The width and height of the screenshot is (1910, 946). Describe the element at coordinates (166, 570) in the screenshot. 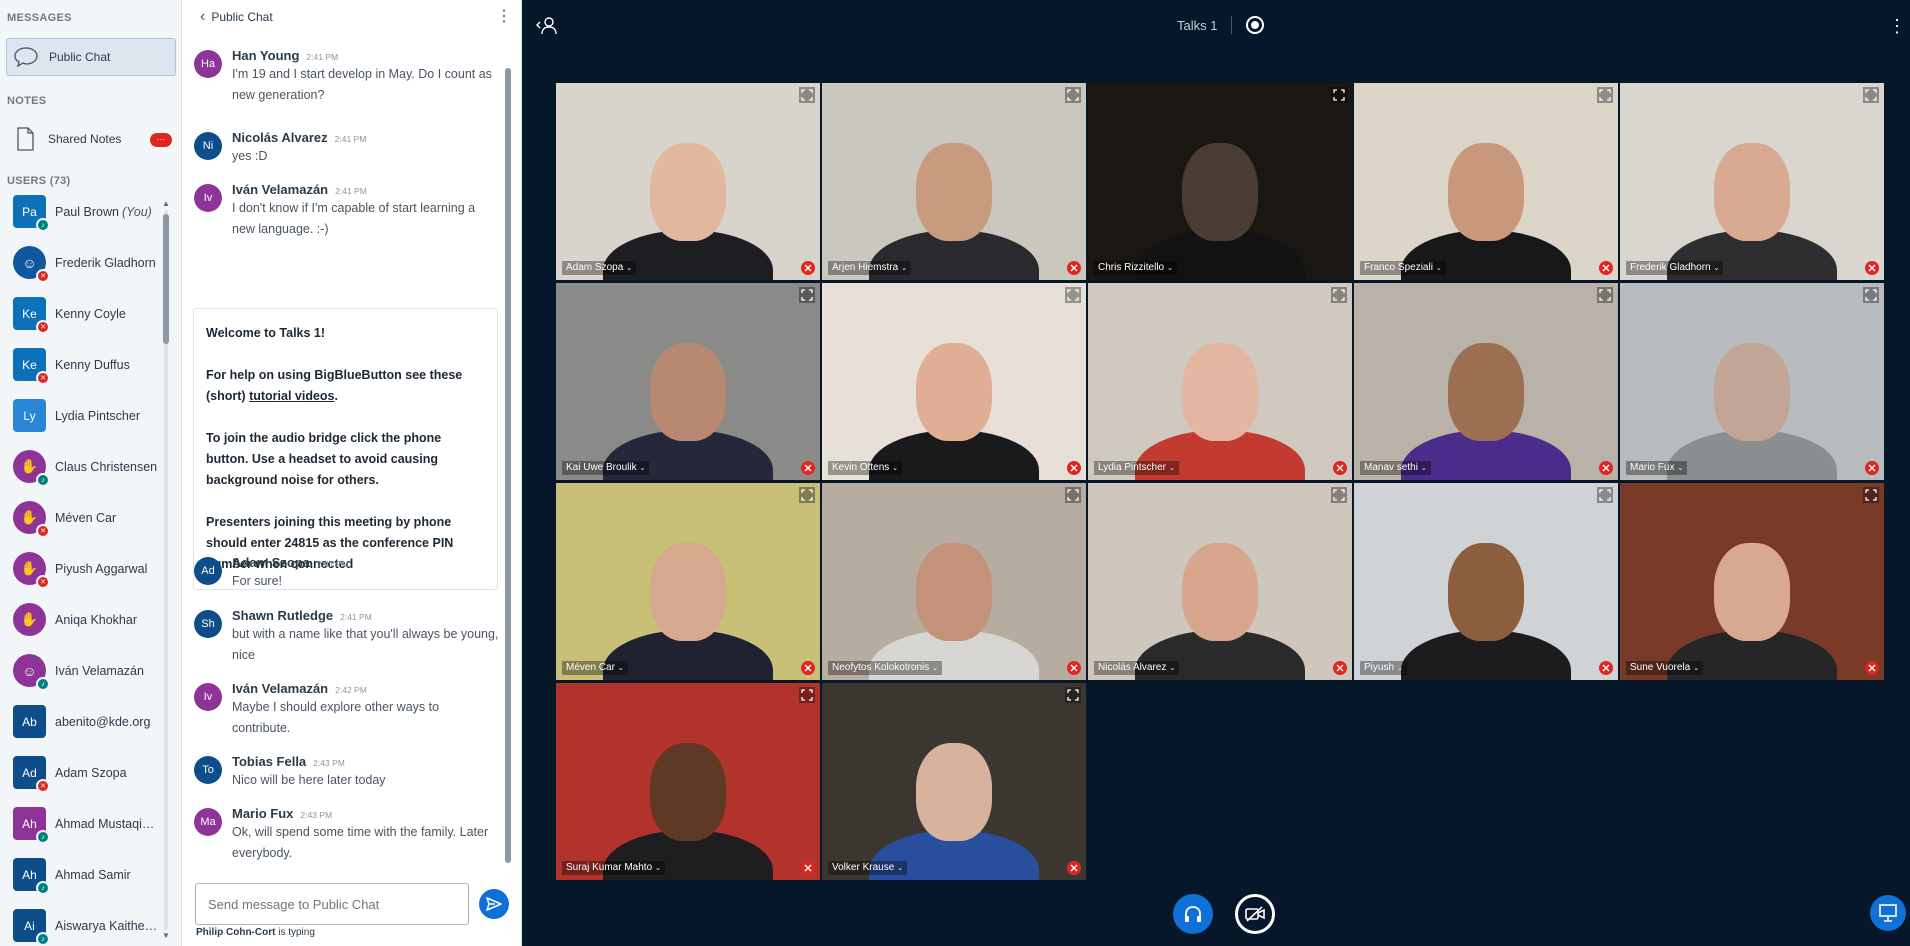

I see `userlist-scrollbar: ▲ ▼` at that location.